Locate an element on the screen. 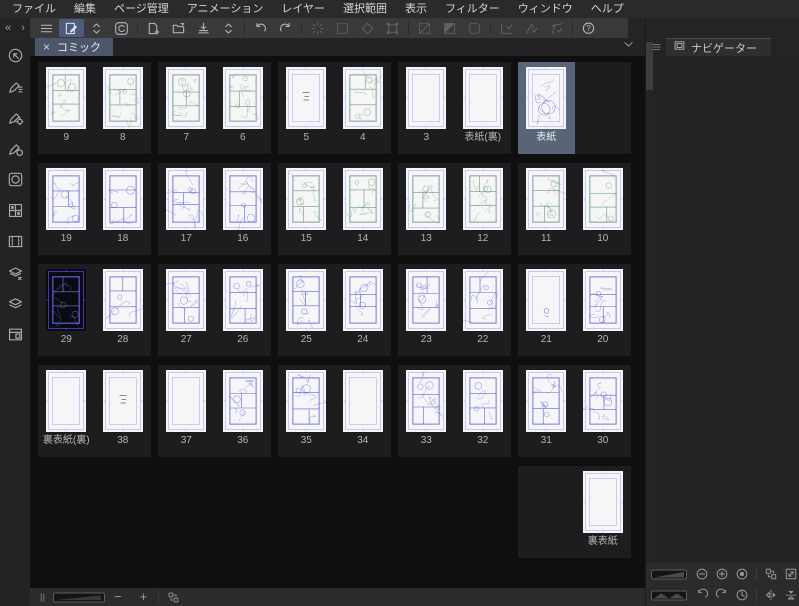 Image resolution: width=799 pixels, height=606 pixels. page-cell-14: 14 is located at coordinates (363, 209).